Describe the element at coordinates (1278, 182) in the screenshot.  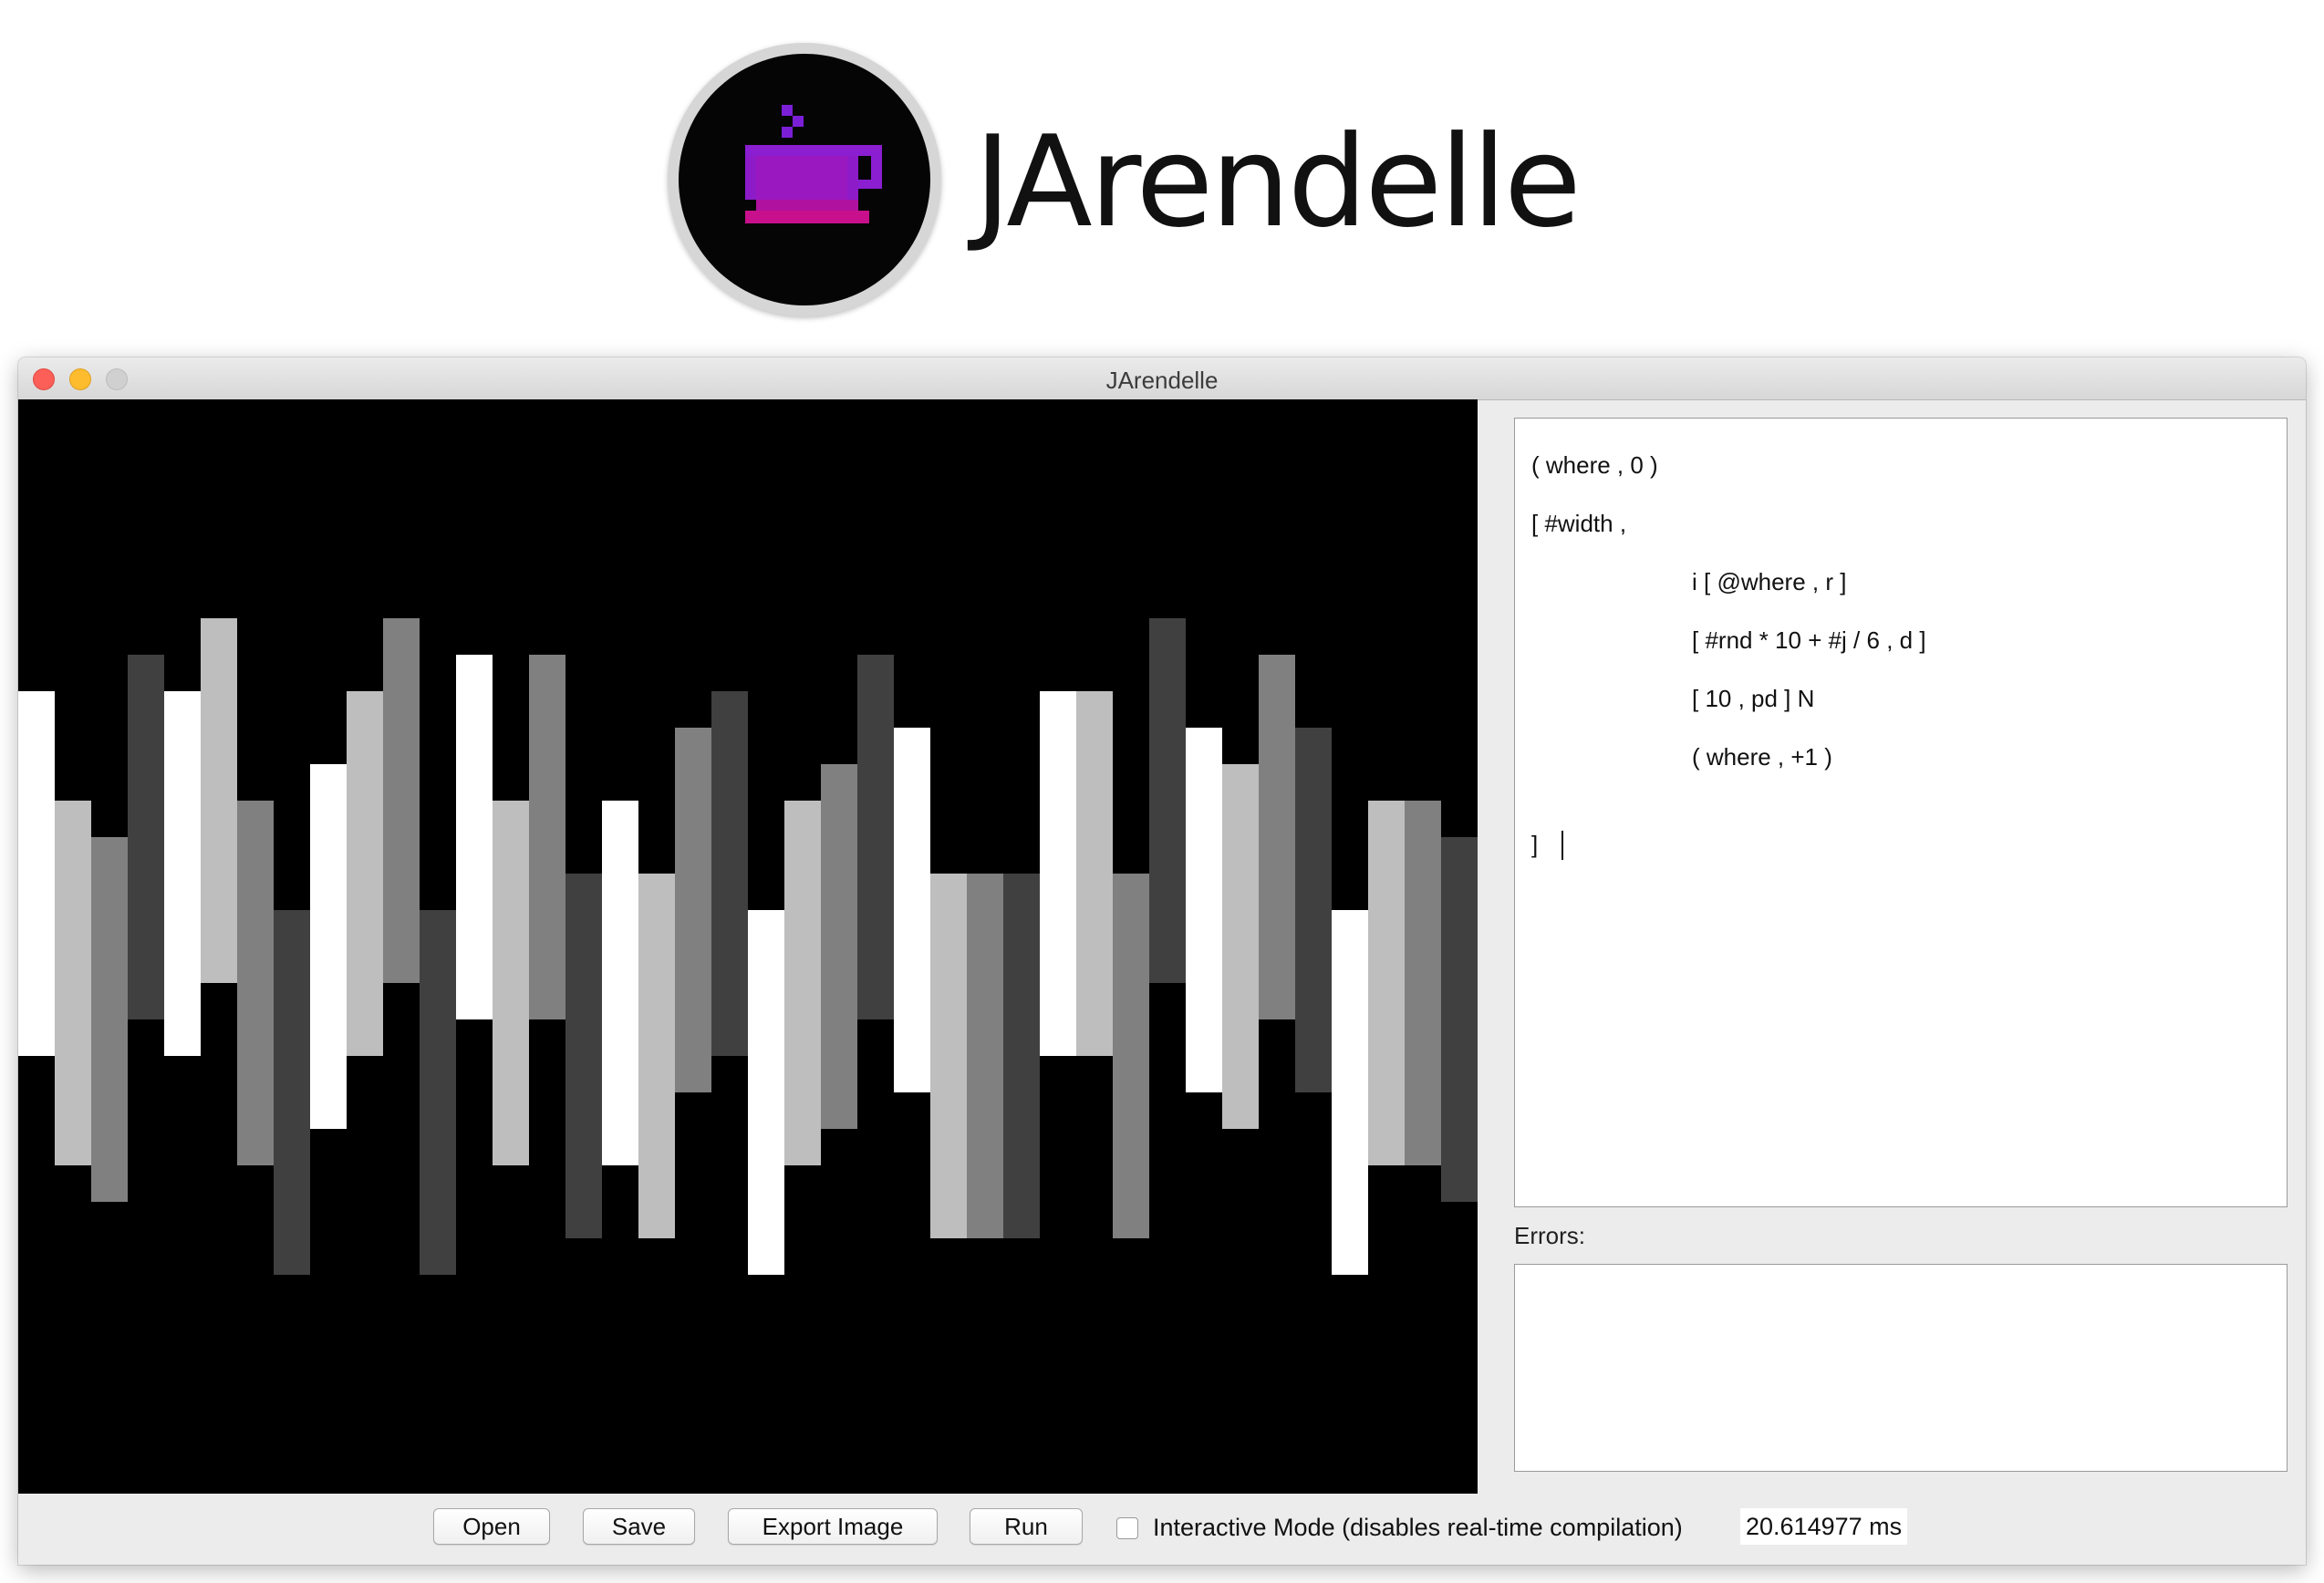
I see `app-title: JArendelle` at that location.